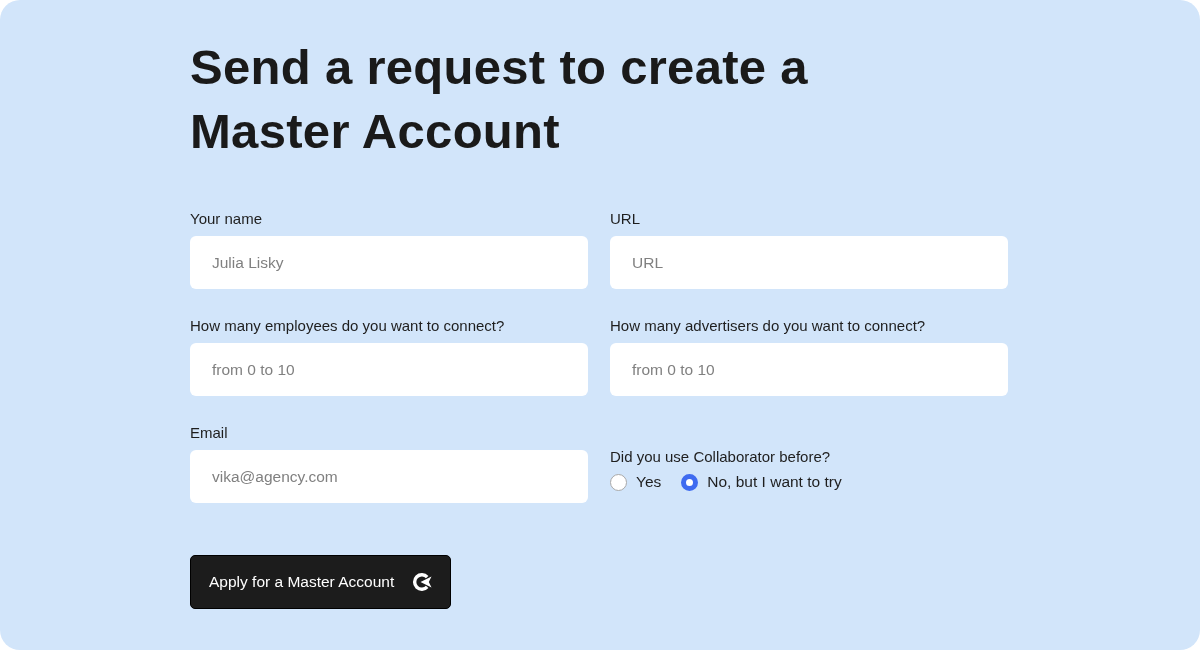 Image resolution: width=1200 pixels, height=650 pixels. What do you see at coordinates (721, 457) in the screenshot?
I see `field-label: Did you use Collaborator before?` at bounding box center [721, 457].